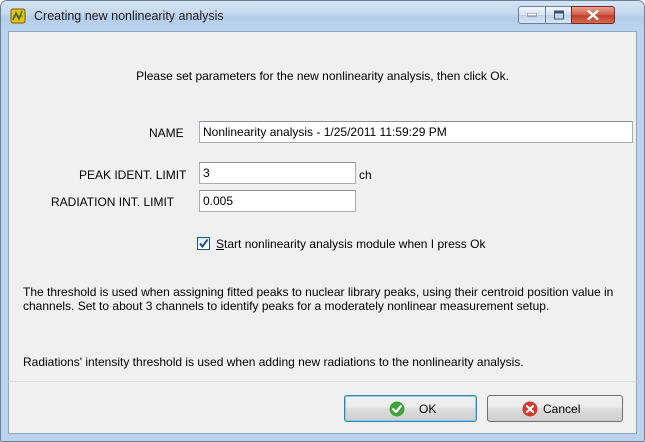 The height and width of the screenshot is (442, 645). Describe the element at coordinates (220, 244) in the screenshot. I see `checkbox-accelerator: S` at that location.